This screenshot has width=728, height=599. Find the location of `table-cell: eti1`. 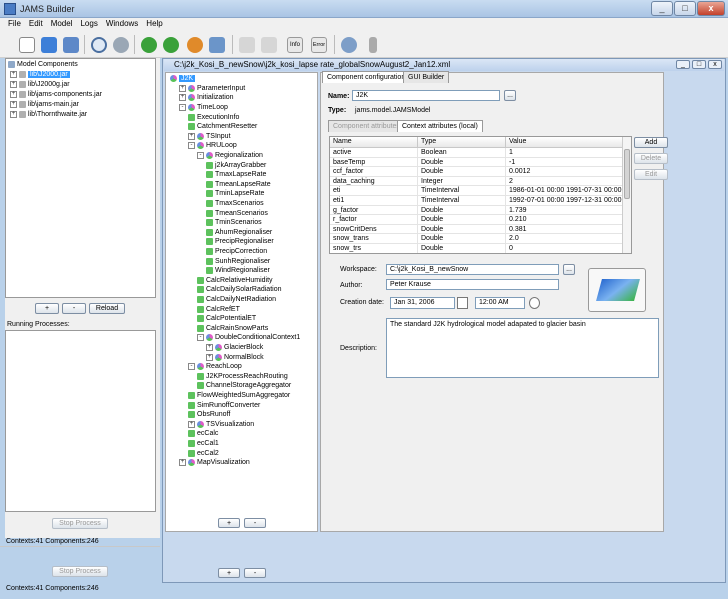

table-cell: eti1 is located at coordinates (374, 201).